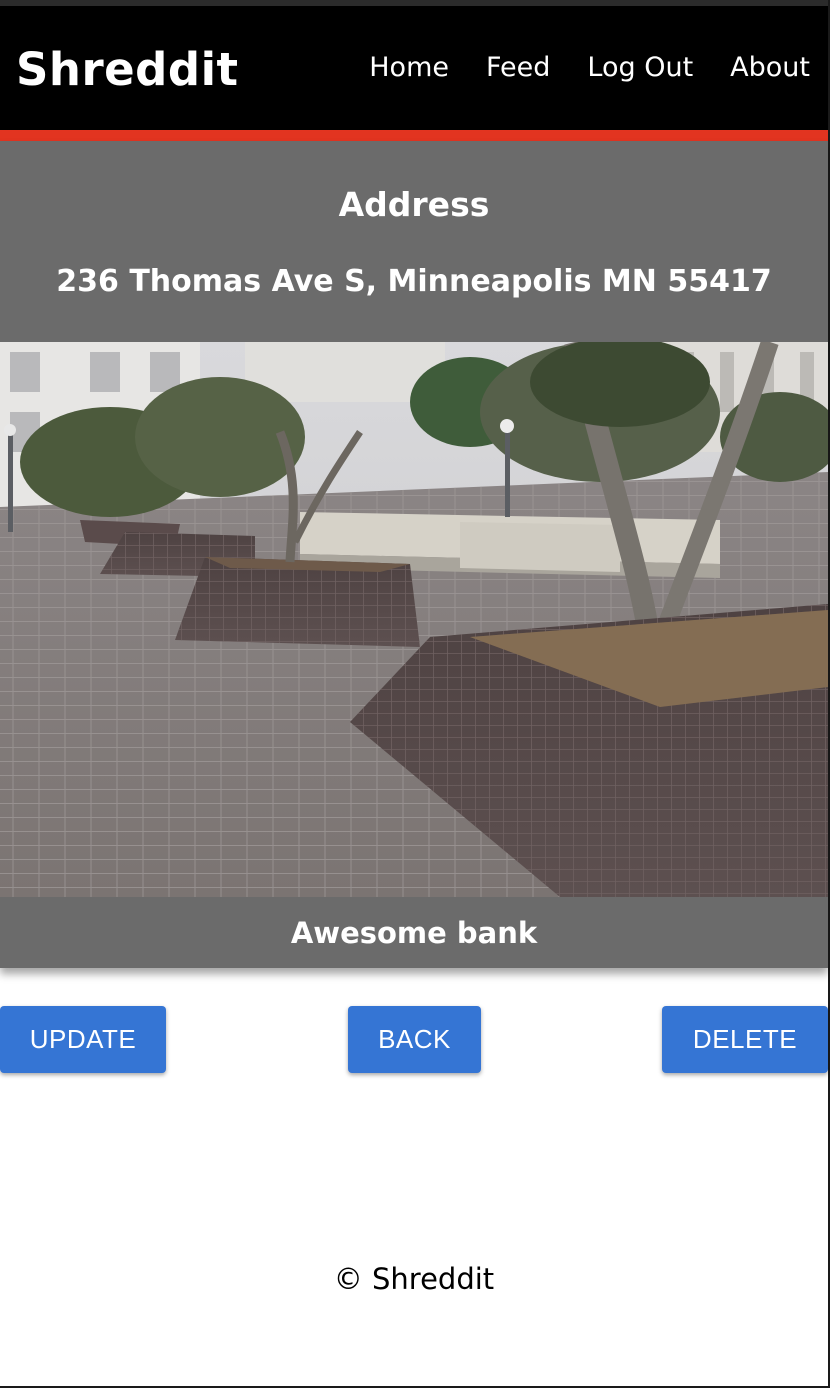 Image resolution: width=830 pixels, height=1388 pixels. Describe the element at coordinates (414, 281) in the screenshot. I see `spot-address: 236 Thomas Ave S, Minneapolis MN 55417` at that location.